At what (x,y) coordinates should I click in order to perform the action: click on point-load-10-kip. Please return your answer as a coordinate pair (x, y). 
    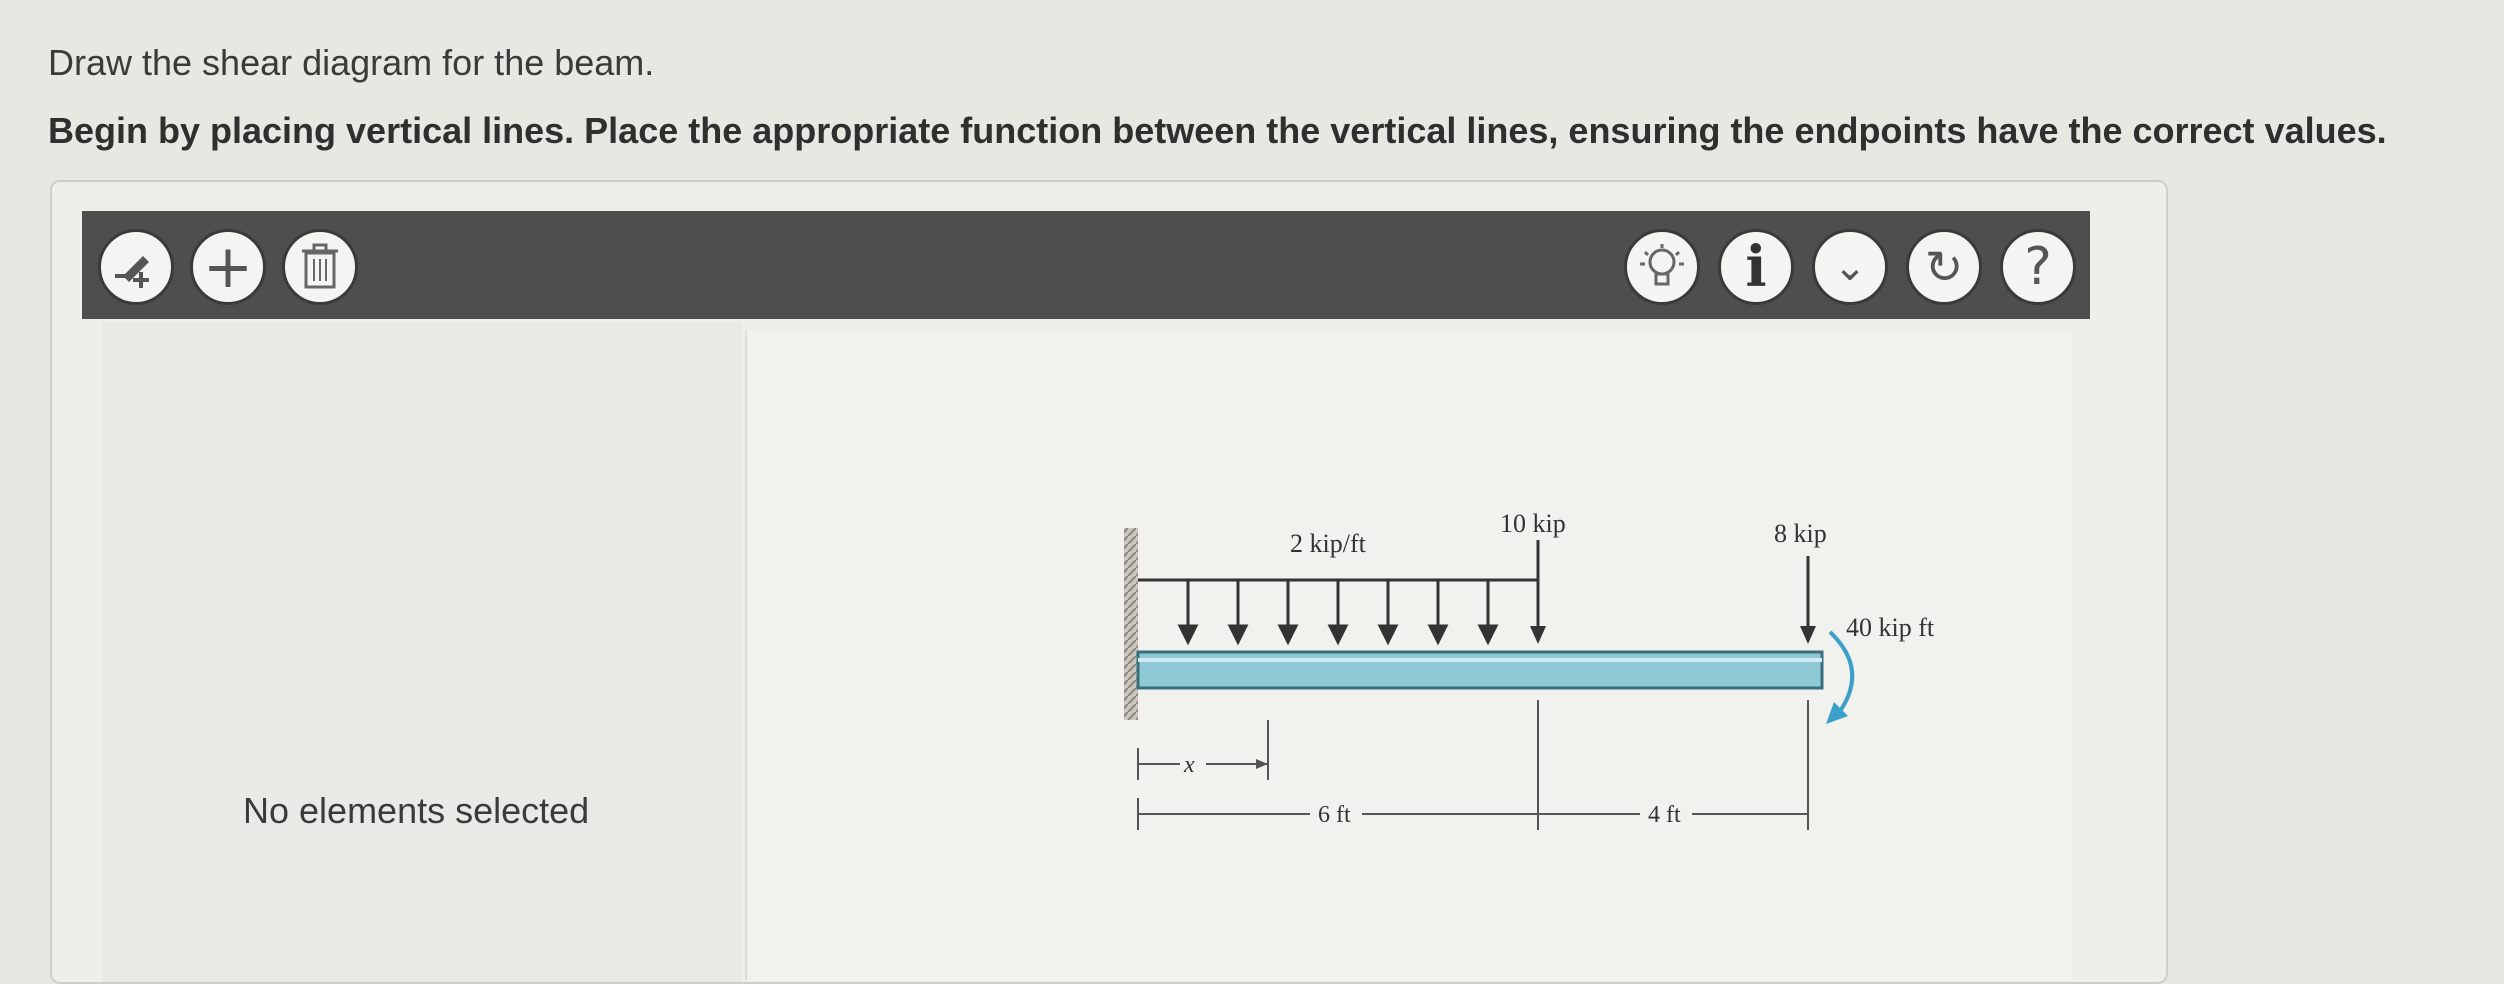
    Looking at the image, I should click on (1538, 592).